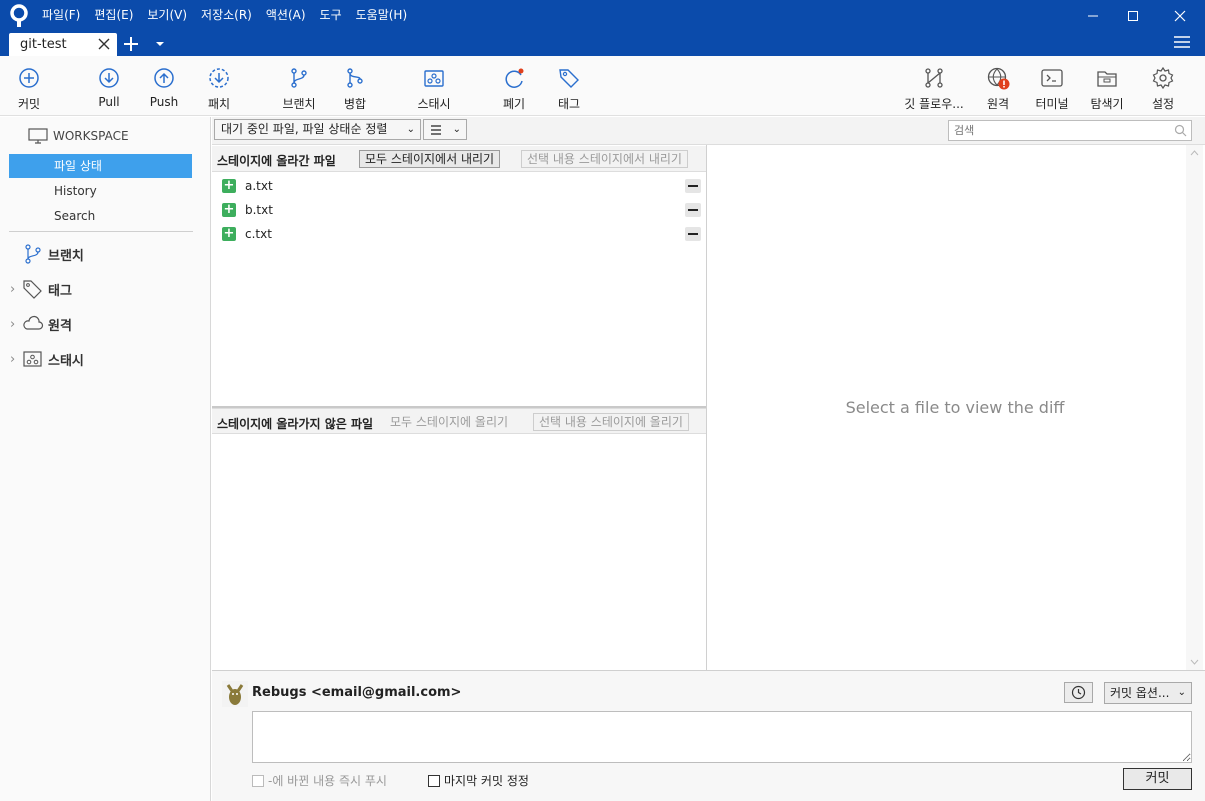 This screenshot has height=801, width=1205. What do you see at coordinates (604, 159) in the screenshot?
I see `unstage-selected-button: 선택 내용 스테이지에서 내리기` at bounding box center [604, 159].